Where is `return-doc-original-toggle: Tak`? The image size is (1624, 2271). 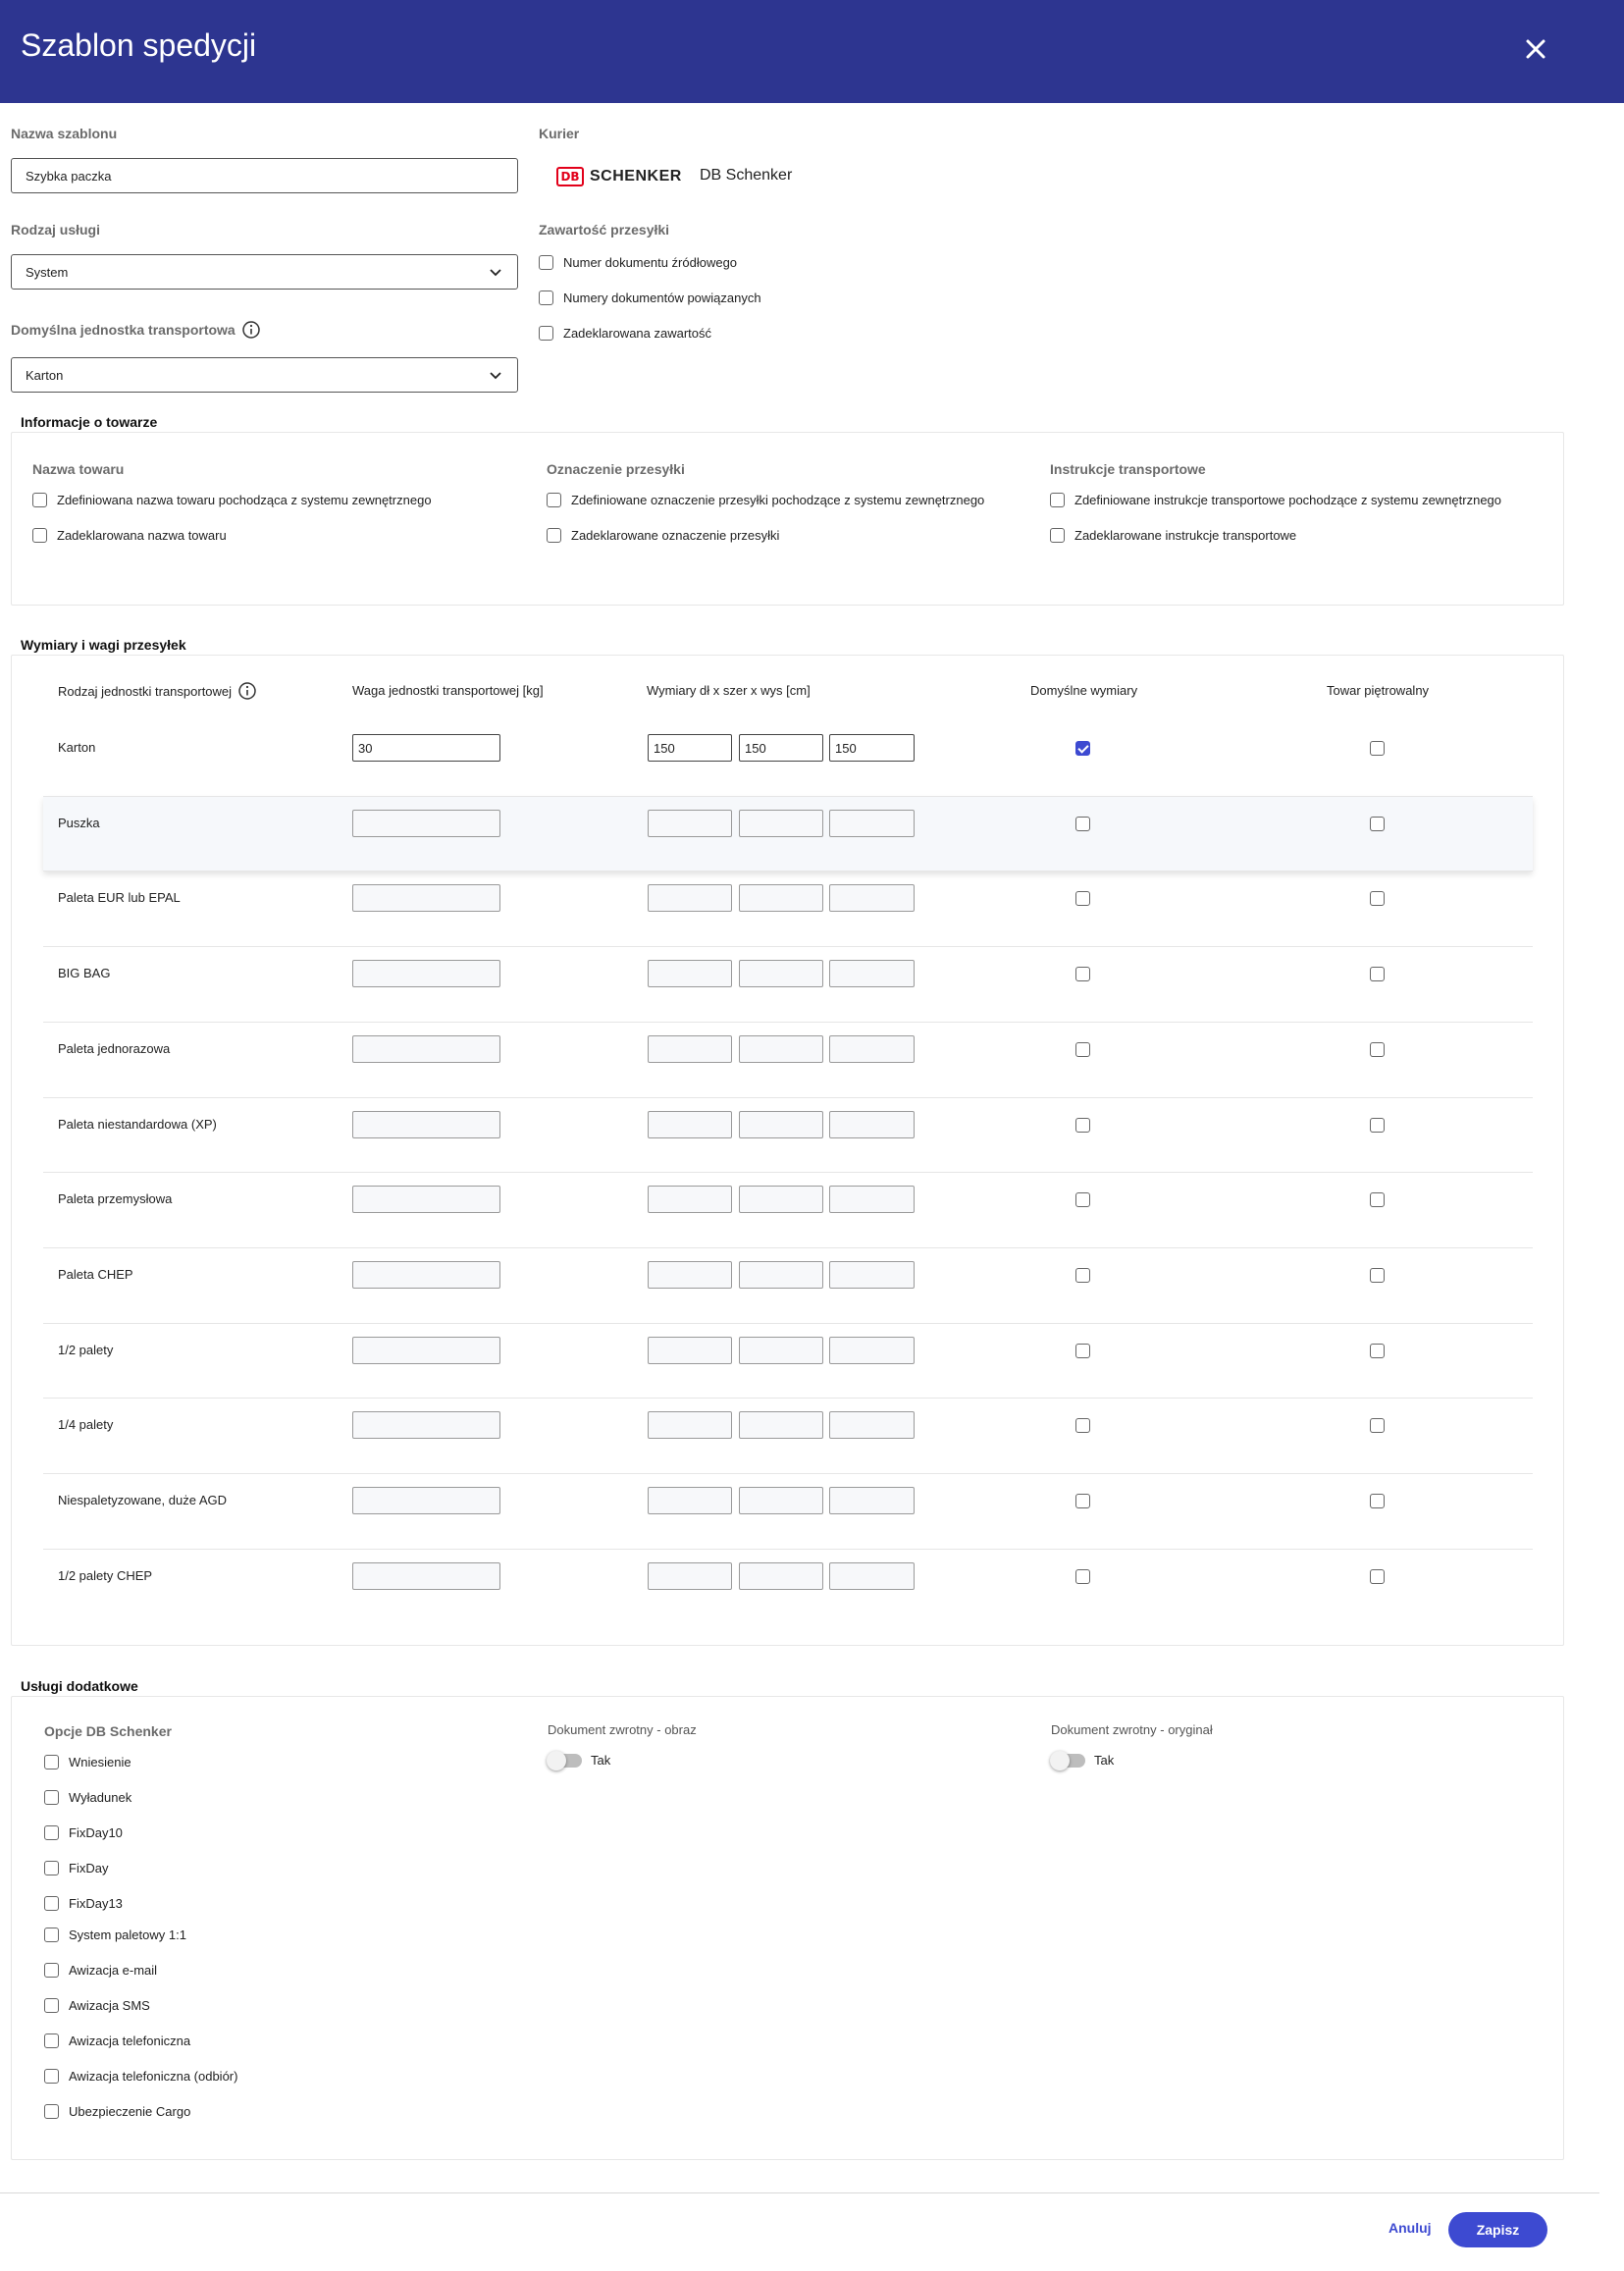 return-doc-original-toggle: Tak is located at coordinates (1082, 1760).